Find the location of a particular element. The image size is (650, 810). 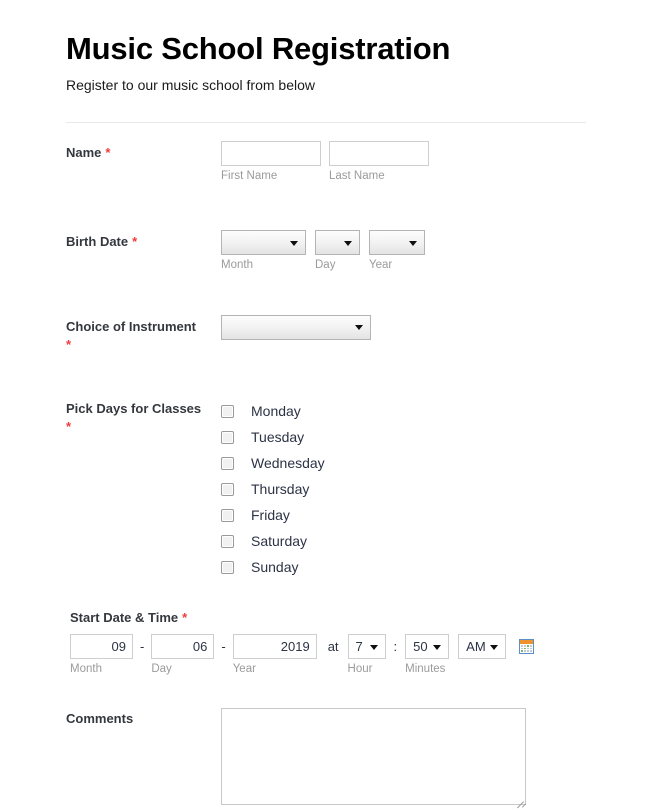

start-ampm-value: AM is located at coordinates (476, 647).